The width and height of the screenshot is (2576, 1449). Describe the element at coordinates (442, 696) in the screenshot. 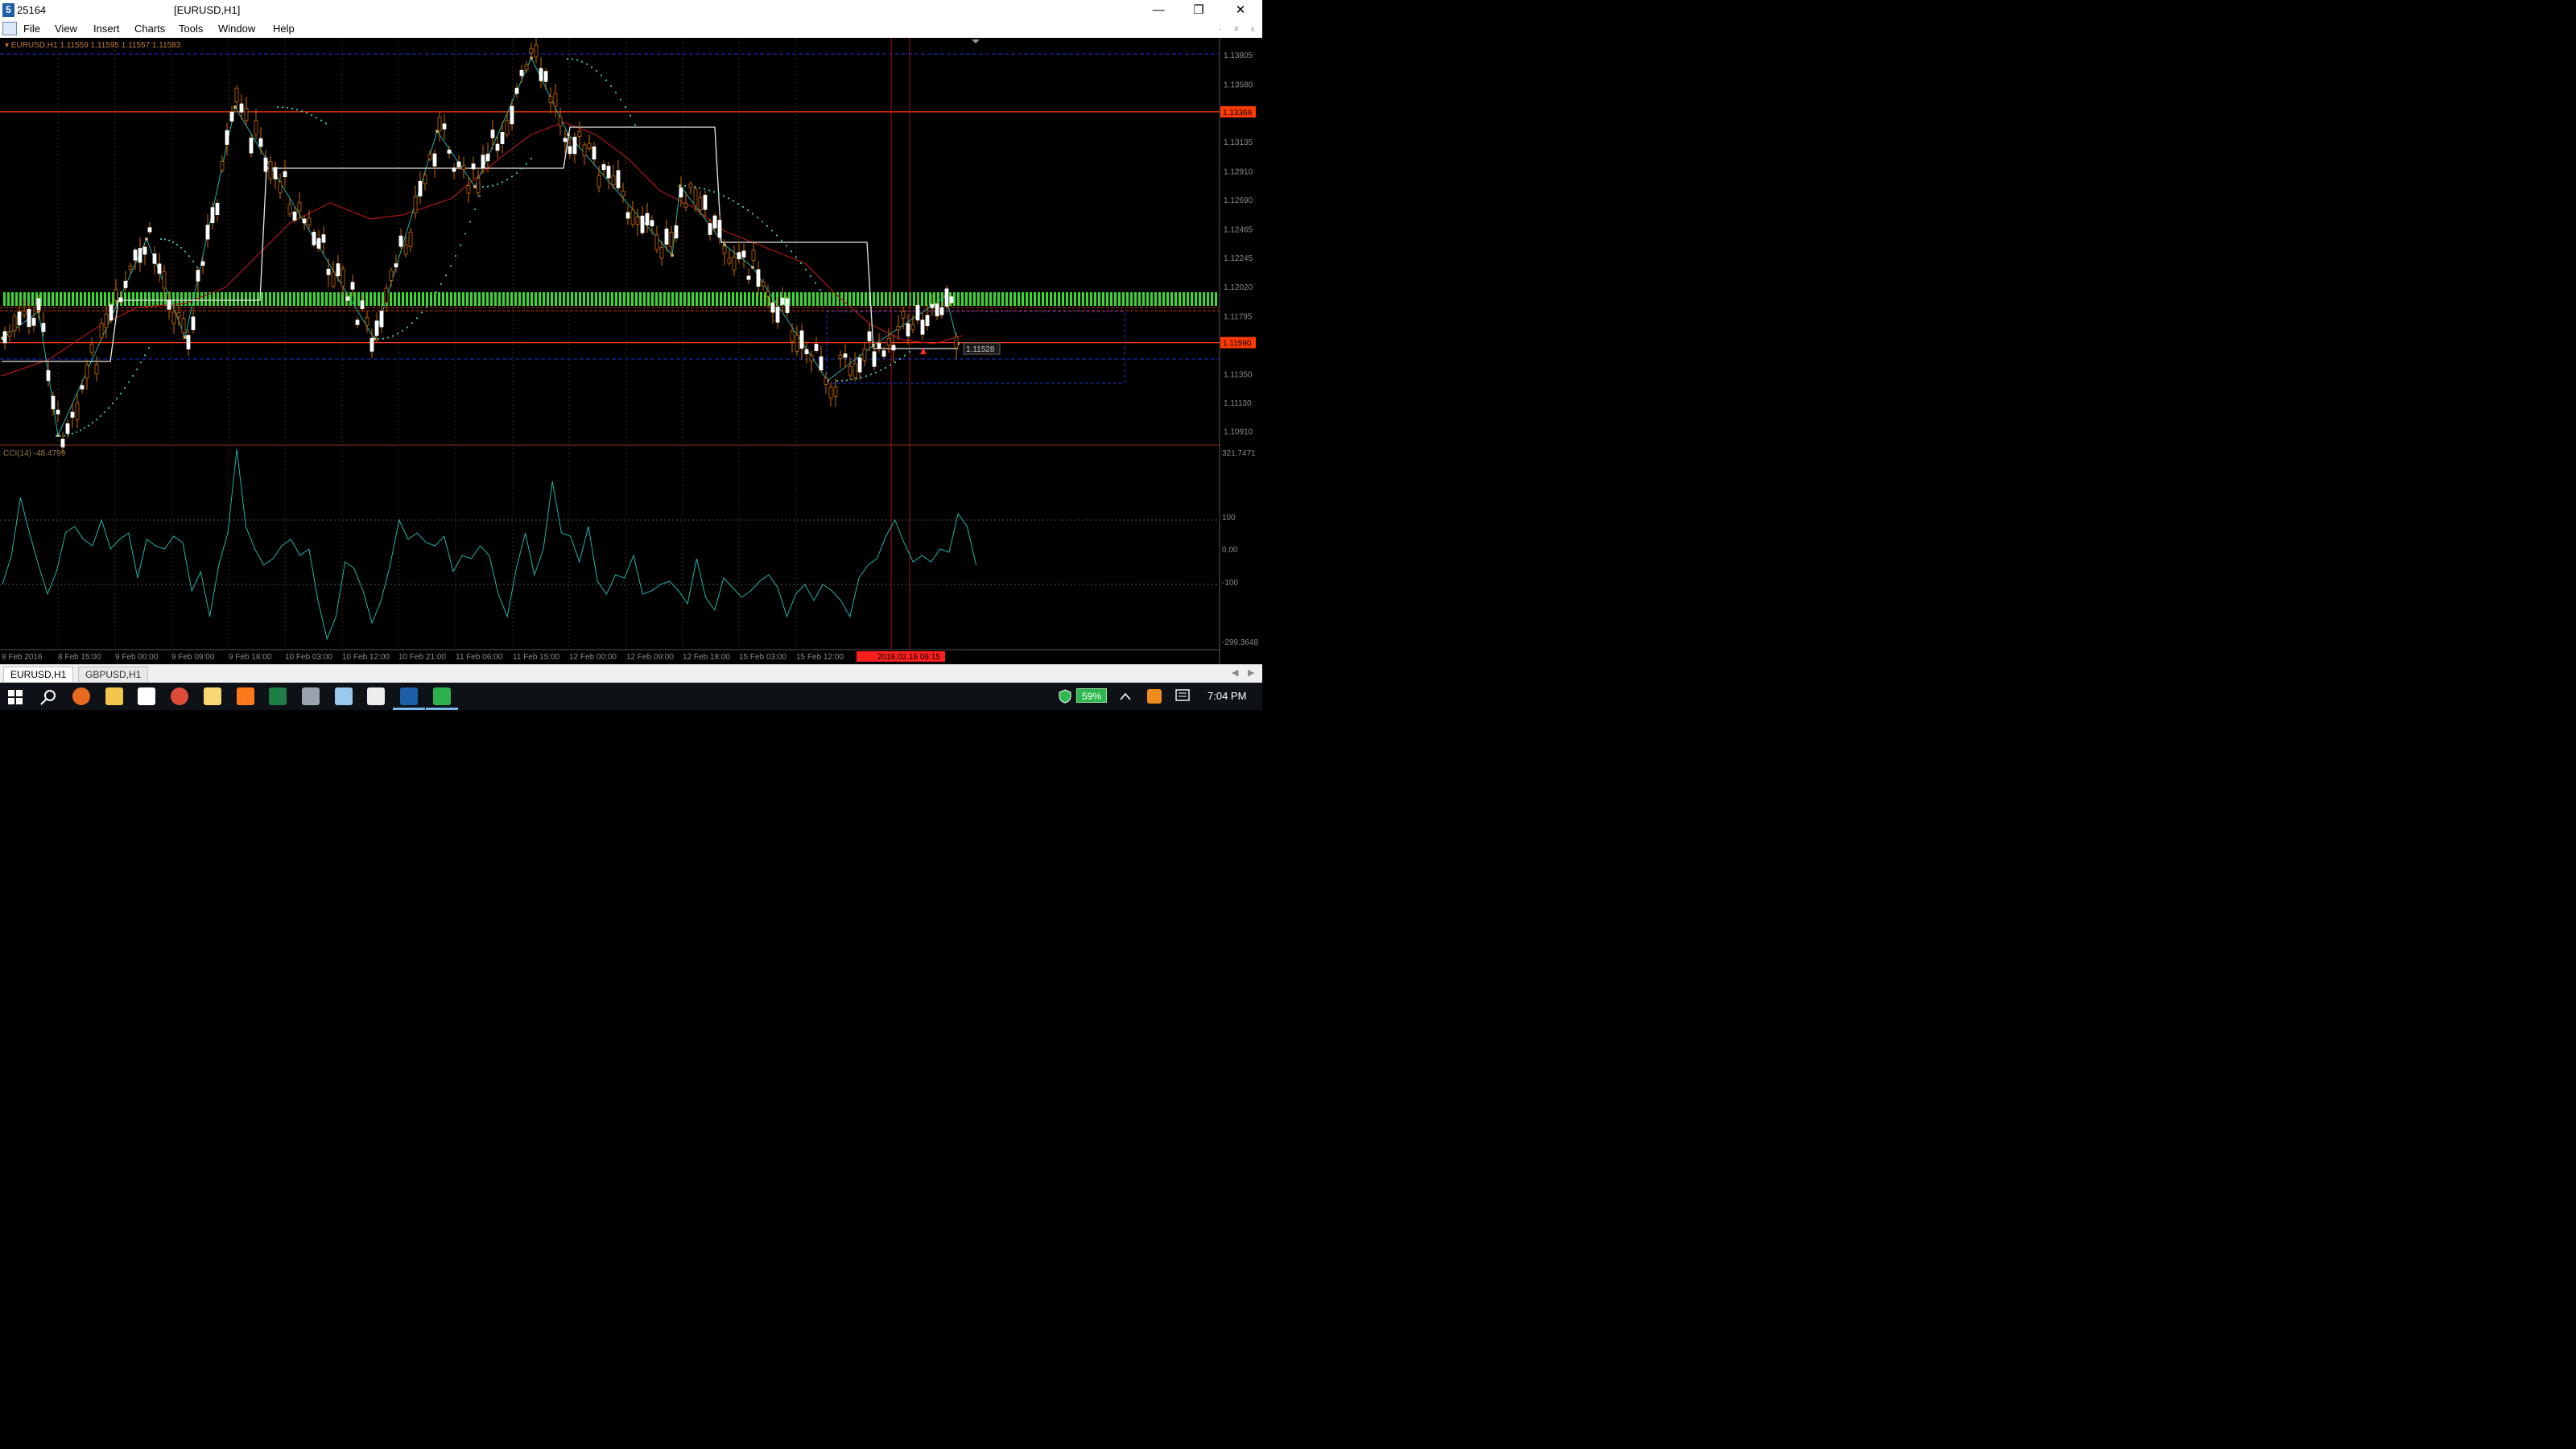

I see `evernote-icon` at that location.